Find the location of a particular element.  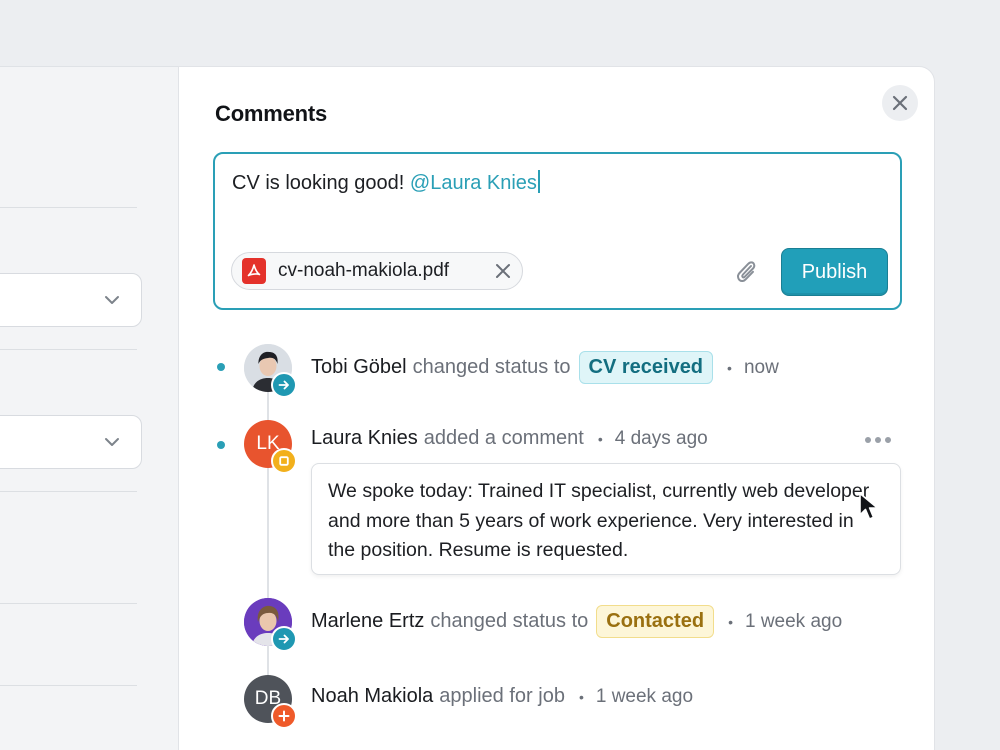

timestamp: 4 days ago is located at coordinates (661, 438).